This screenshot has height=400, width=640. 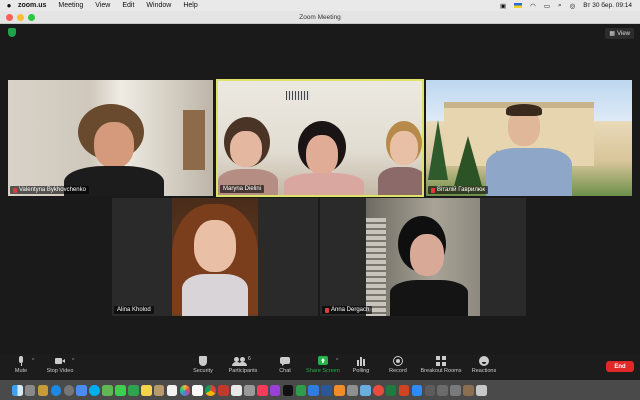 I want to click on participant-name-label: Anna Dergach, so click(x=347, y=310).